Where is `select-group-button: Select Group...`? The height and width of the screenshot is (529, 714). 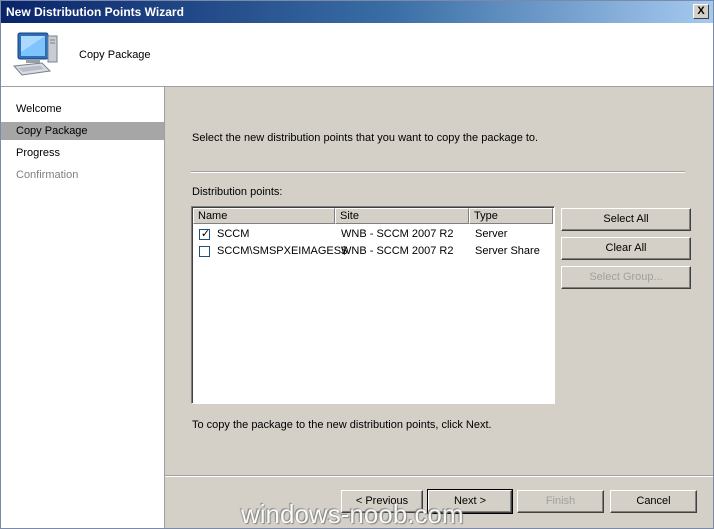
select-group-button: Select Group... is located at coordinates (626, 277).